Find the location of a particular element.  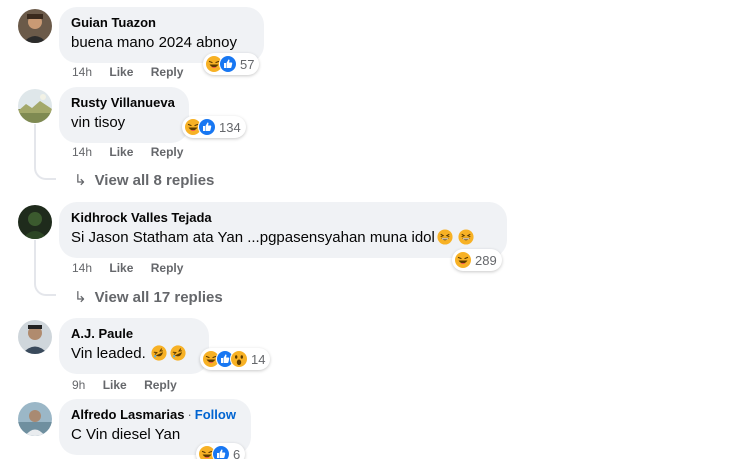

comment-author: Alfredo Lasmarias is located at coordinates (127, 414).